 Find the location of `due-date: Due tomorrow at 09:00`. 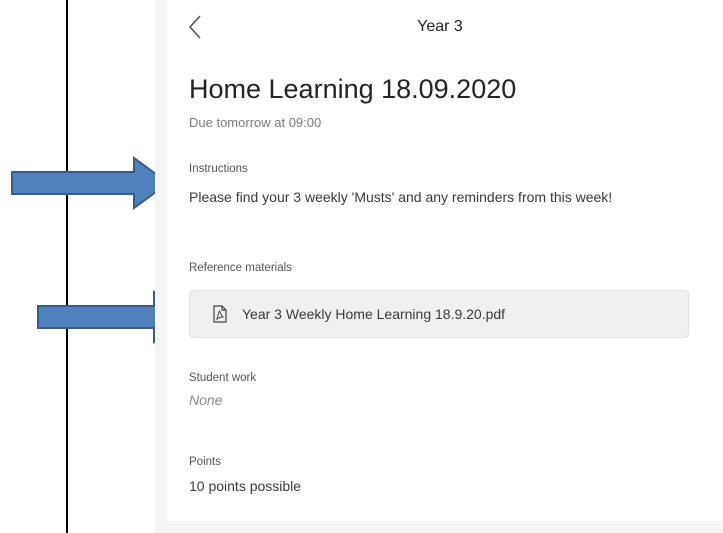

due-date: Due tomorrow at 09:00 is located at coordinates (255, 122).